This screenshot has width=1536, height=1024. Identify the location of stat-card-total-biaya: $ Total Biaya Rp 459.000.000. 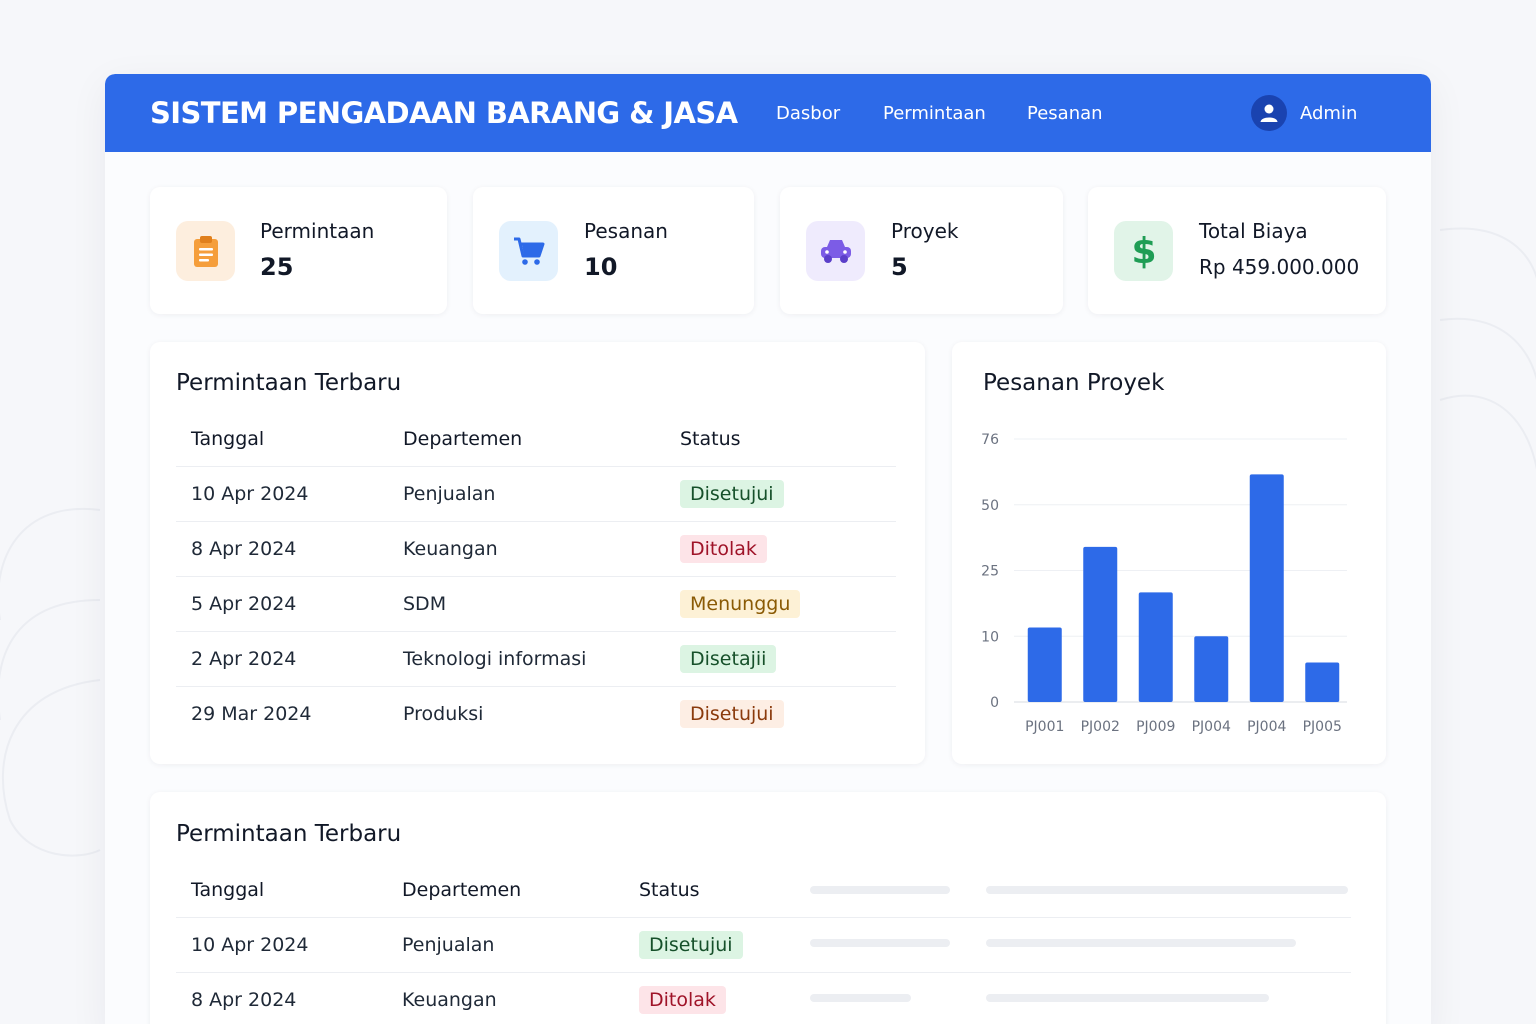
(1237, 250).